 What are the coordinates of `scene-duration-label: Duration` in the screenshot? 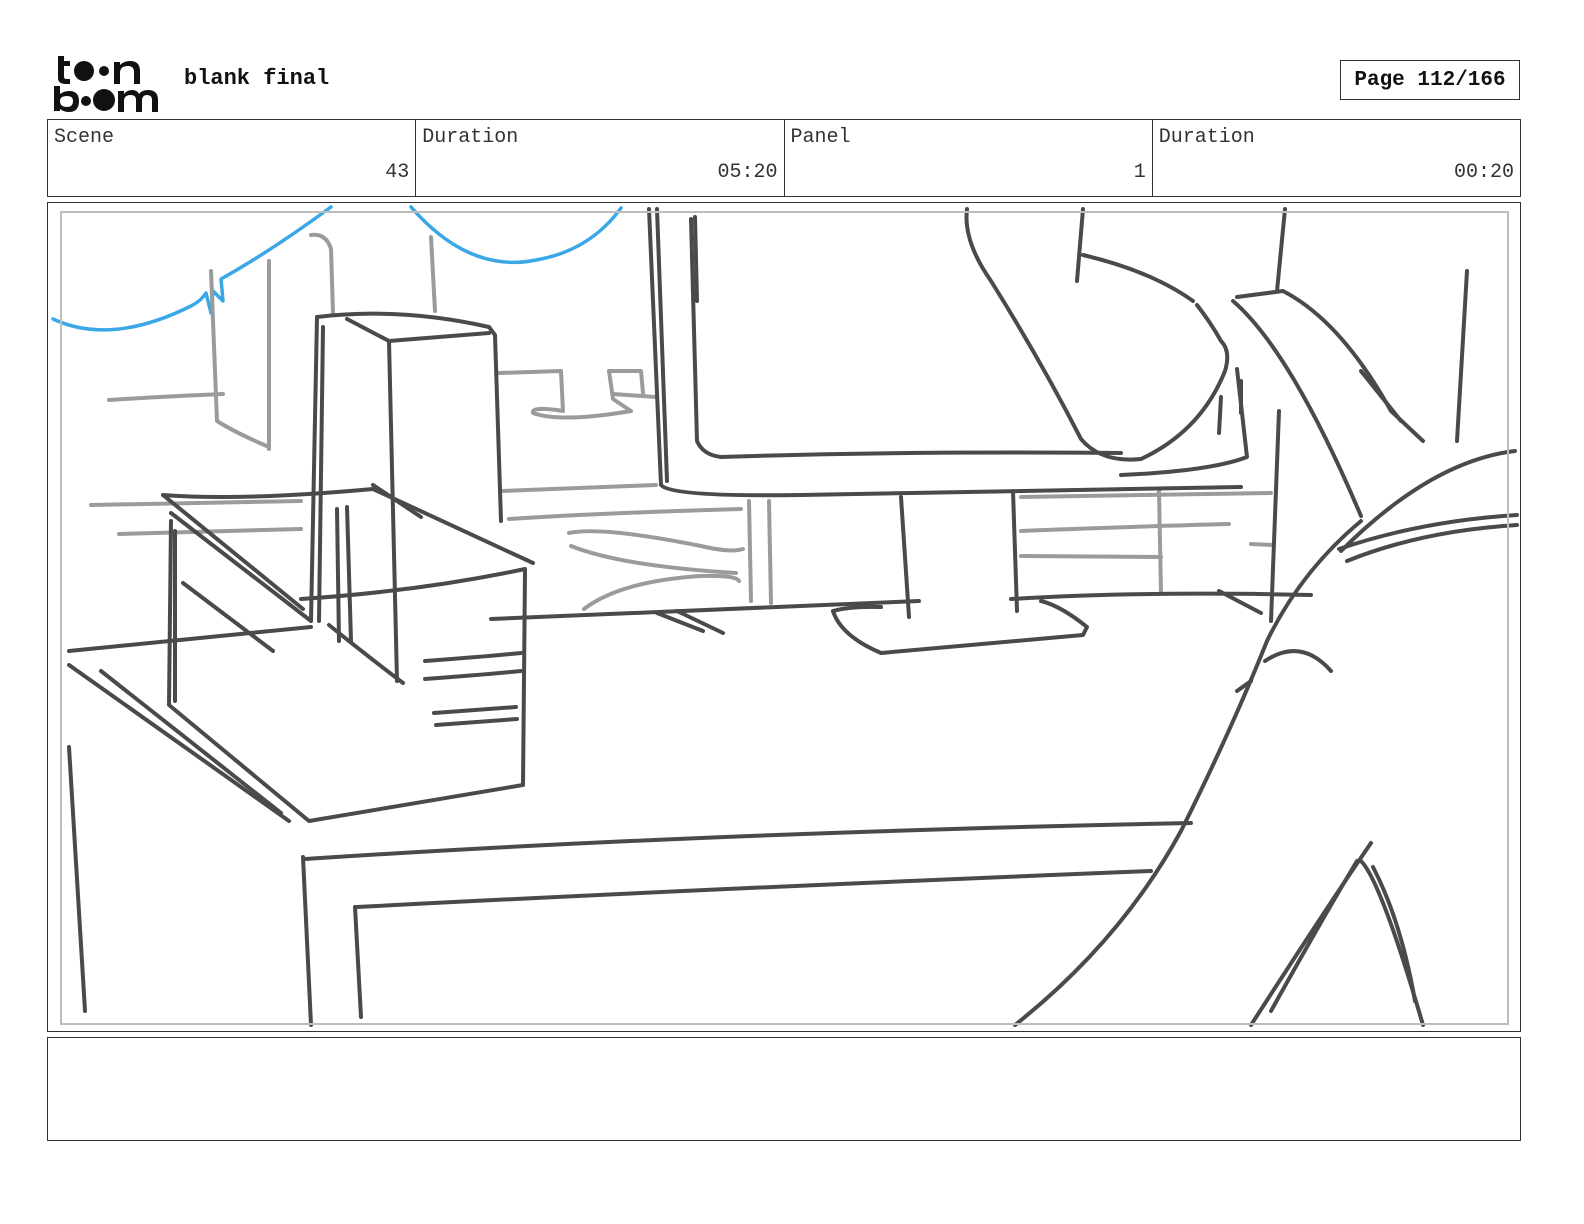 It's located at (470, 137).